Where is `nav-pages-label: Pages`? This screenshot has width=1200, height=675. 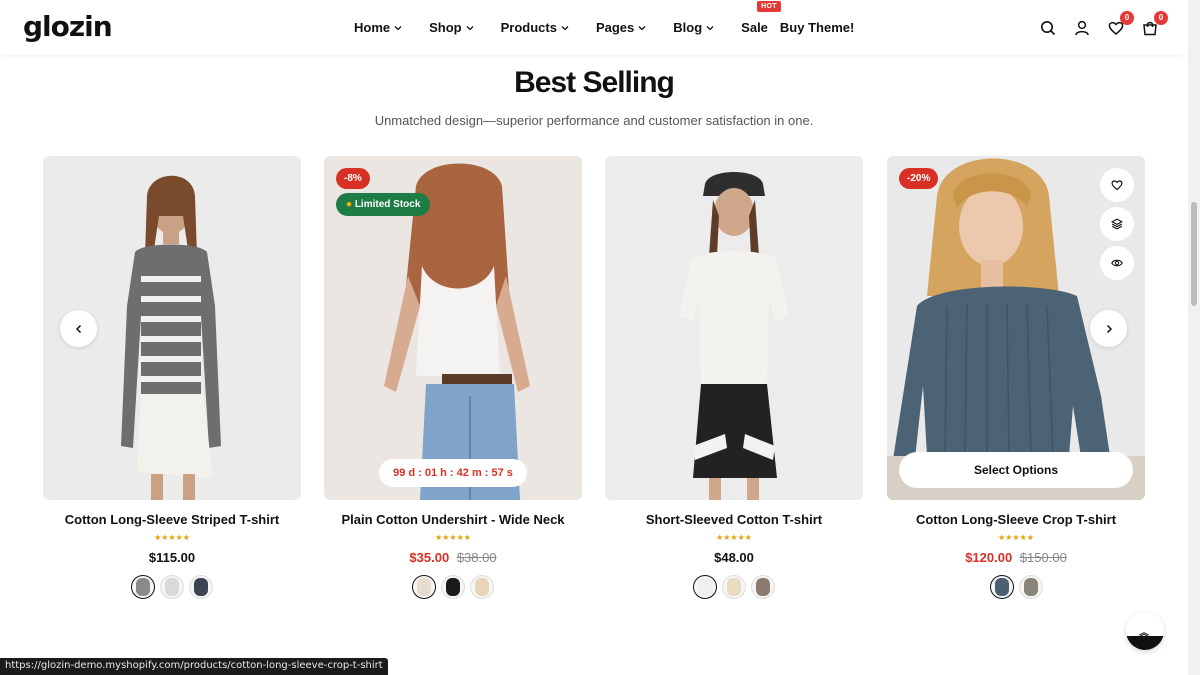
nav-pages-label: Pages is located at coordinates (615, 27).